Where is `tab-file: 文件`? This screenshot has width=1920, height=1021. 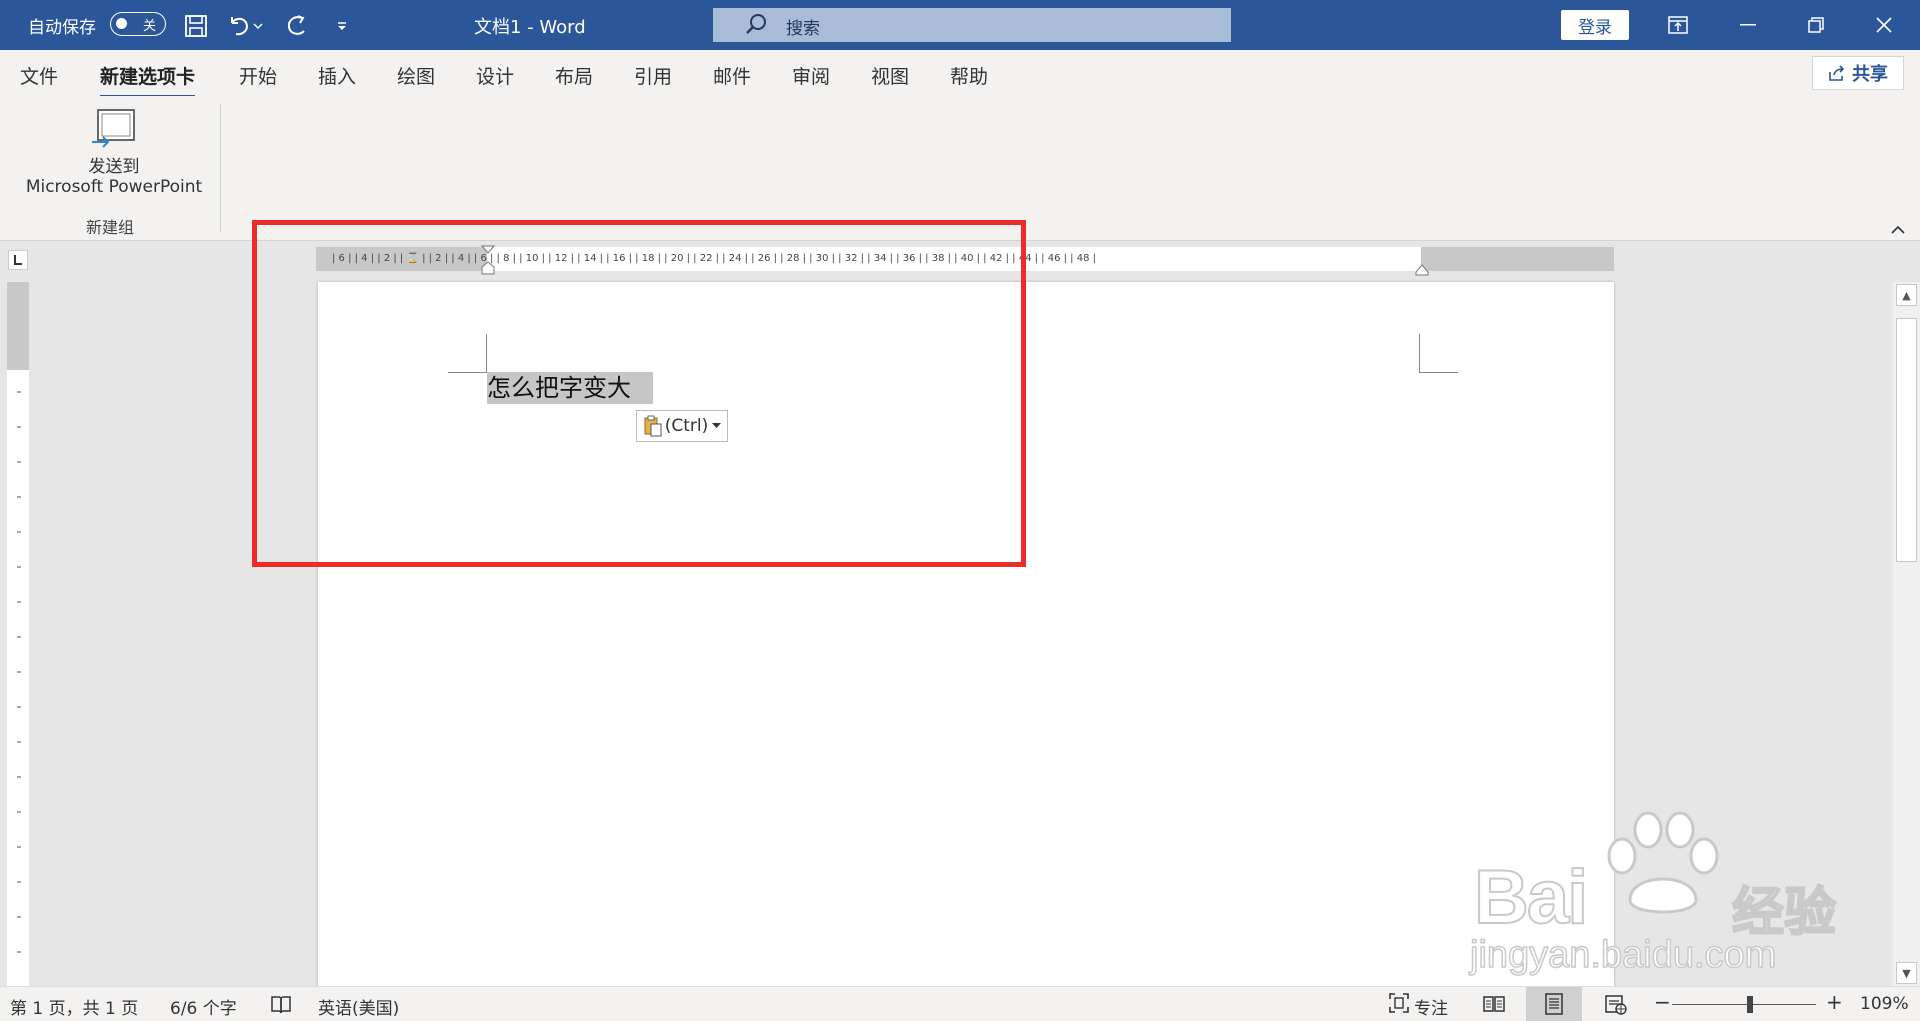
tab-file: 文件 is located at coordinates (39, 75).